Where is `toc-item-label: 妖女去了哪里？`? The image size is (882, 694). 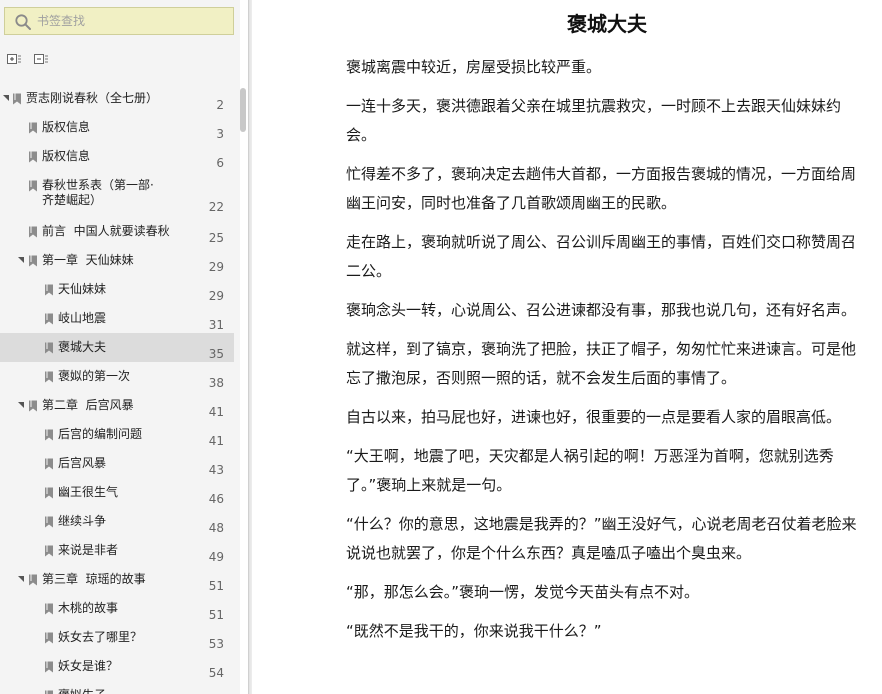 toc-item-label: 妖女去了哪里？ is located at coordinates (100, 637).